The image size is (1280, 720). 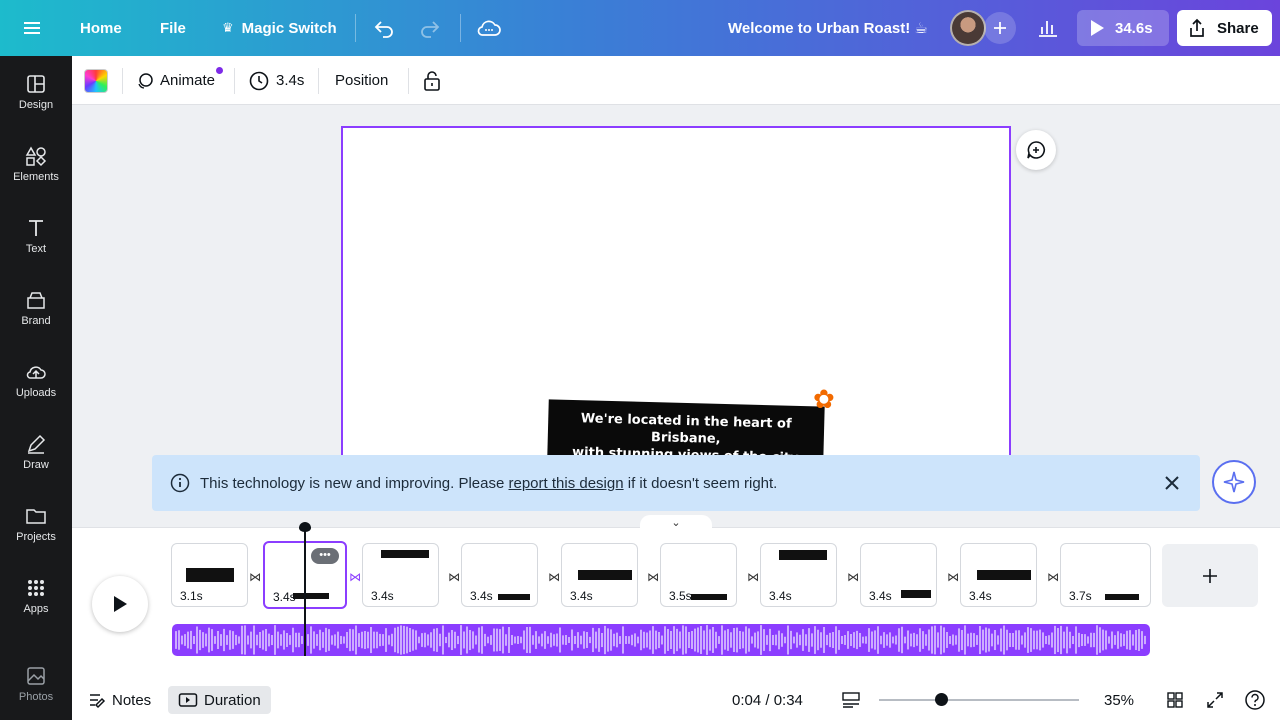 I want to click on sidebar-item-brand: Brand, so click(x=36, y=308).